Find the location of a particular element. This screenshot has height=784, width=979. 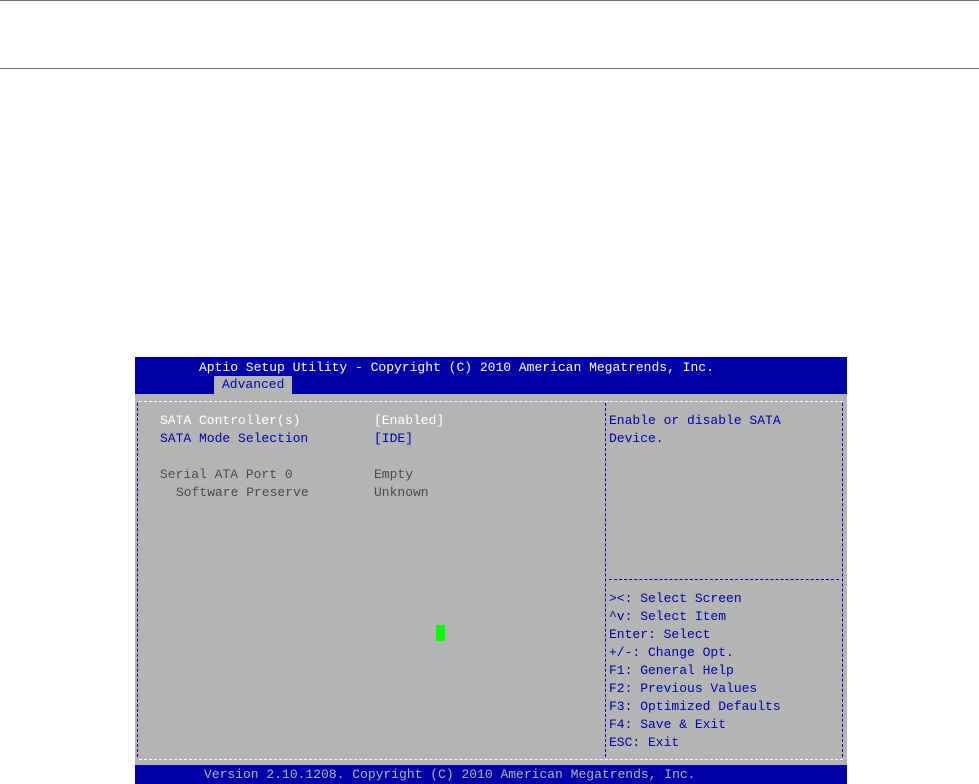

help-key-f1: F1: General Help is located at coordinates (671, 670).